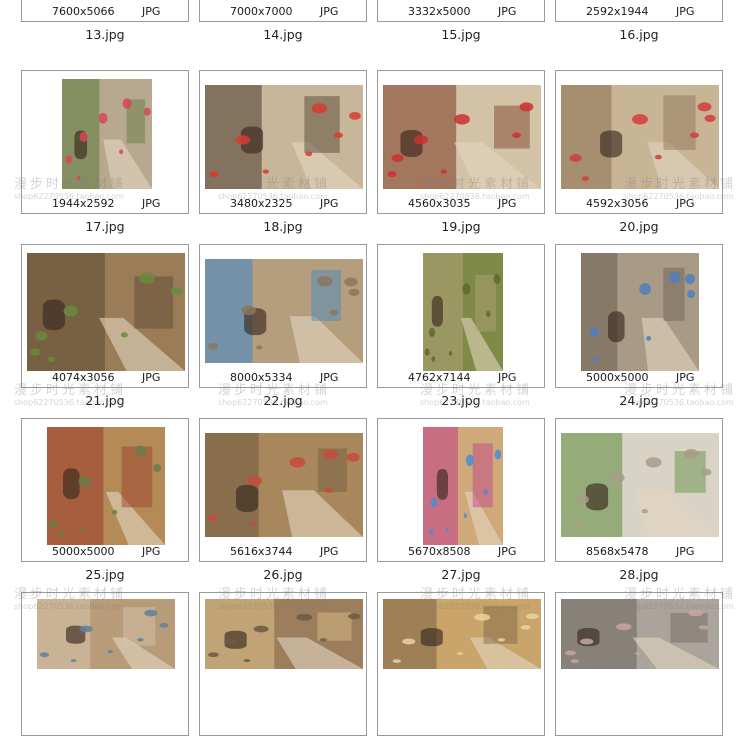 This screenshot has height=736, width=750. What do you see at coordinates (105, 401) in the screenshot?
I see `image-filename: 21.jpg` at bounding box center [105, 401].